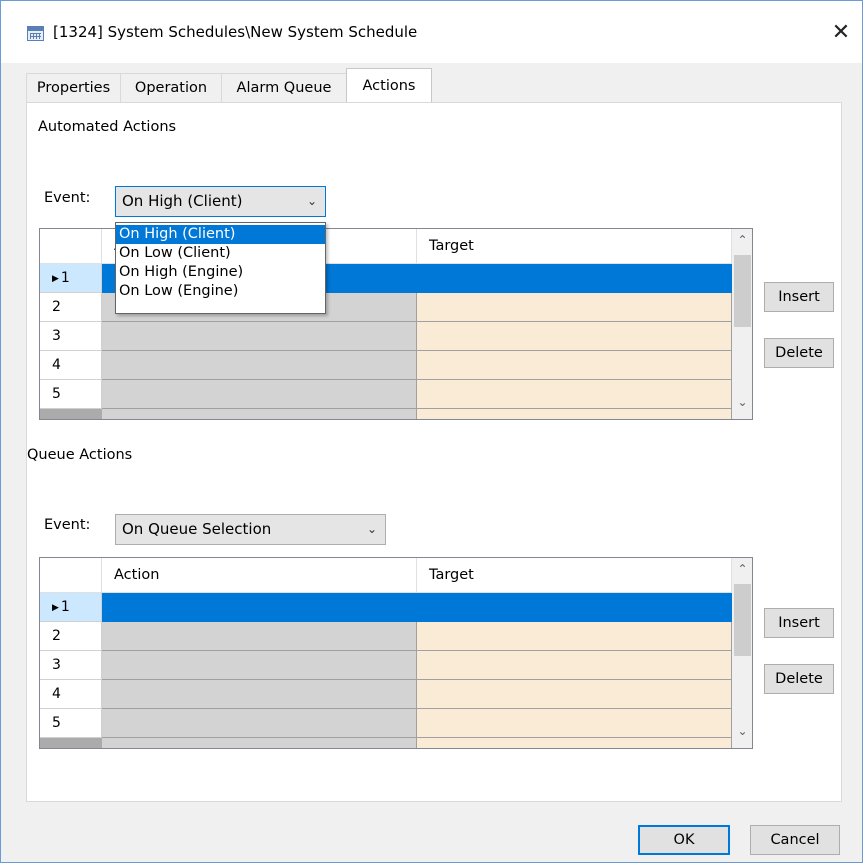  Describe the element at coordinates (259, 575) in the screenshot. I see `column-header-action: Action` at that location.